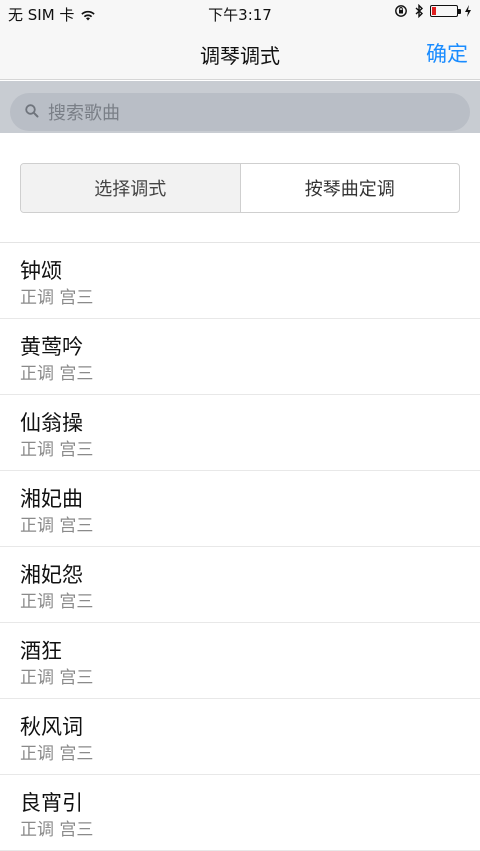  I want to click on song-name: 湘妃曲, so click(51, 499).